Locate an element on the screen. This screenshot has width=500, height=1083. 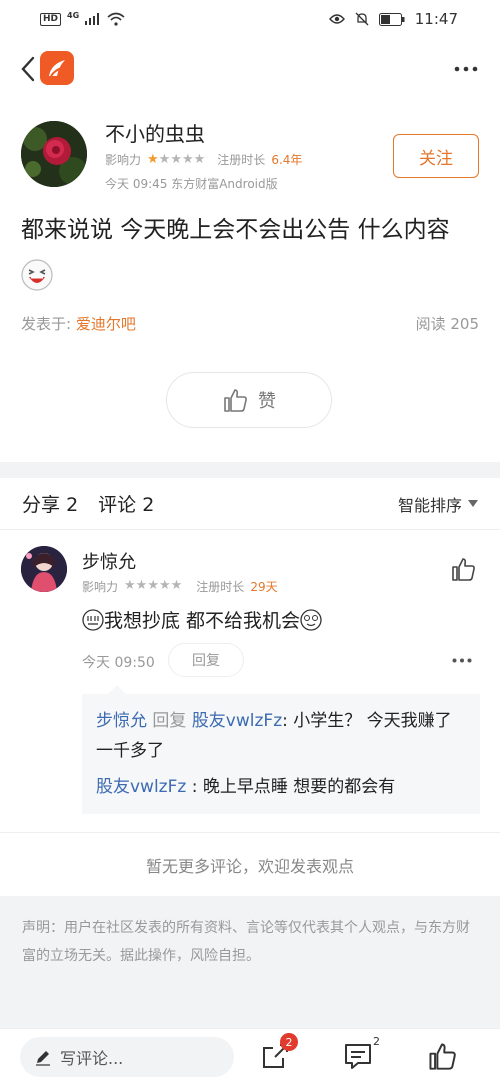
comment-text: 我想抄底 都不给我机会 is located at coordinates (202, 621).